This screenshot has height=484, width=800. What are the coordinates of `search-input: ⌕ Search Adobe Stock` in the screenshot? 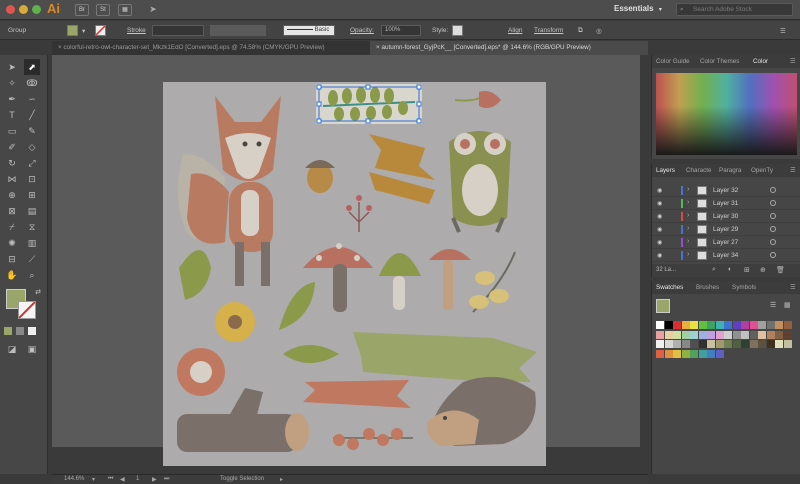 It's located at (734, 9).